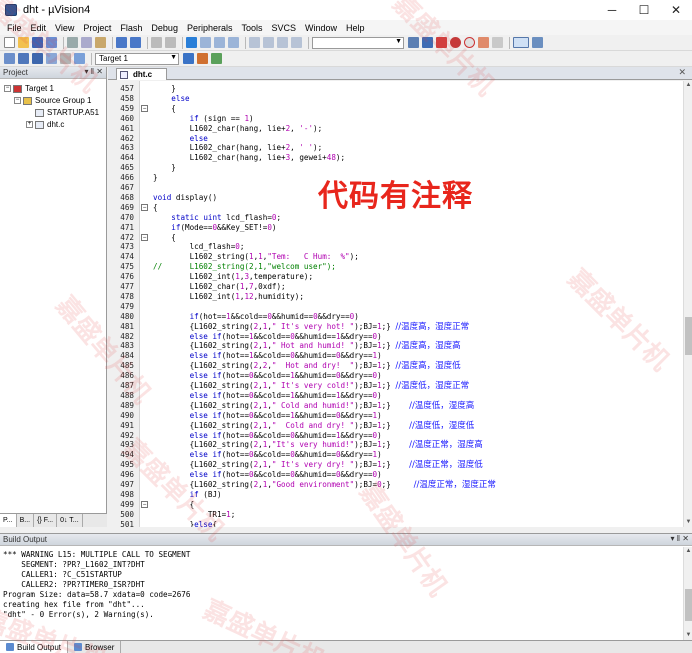 This screenshot has height=653, width=692. Describe the element at coordinates (51, 58) in the screenshot. I see `batch-build-icon` at that location.